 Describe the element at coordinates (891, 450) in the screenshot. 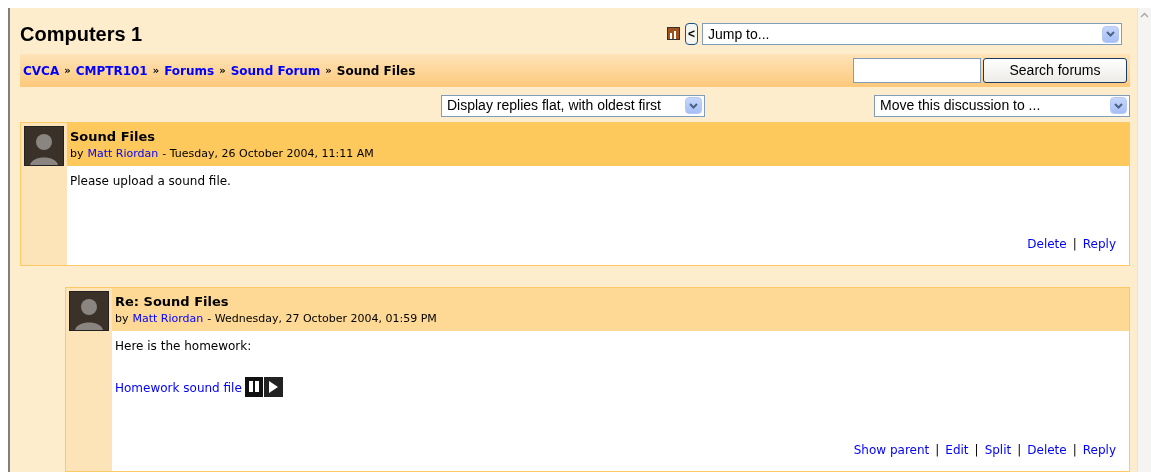

I see `command-link: Show parent` at that location.